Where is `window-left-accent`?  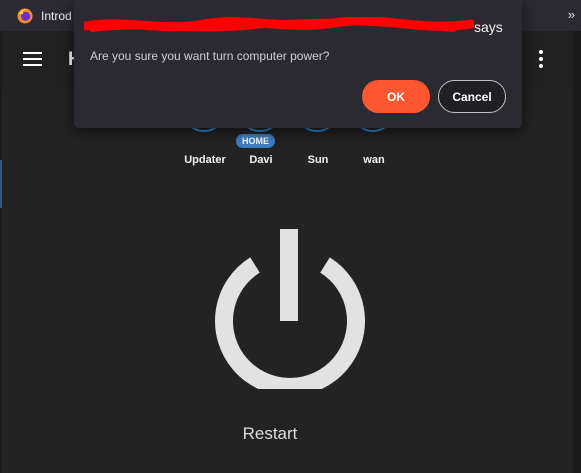 window-left-accent is located at coordinates (1, 184).